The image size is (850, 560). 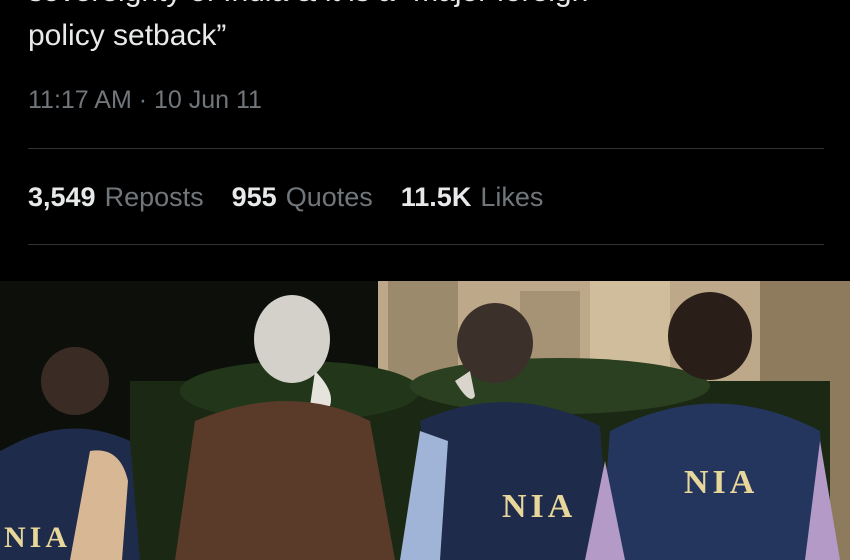 I want to click on reposts-stat: 3,549 Reposts, so click(x=116, y=197).